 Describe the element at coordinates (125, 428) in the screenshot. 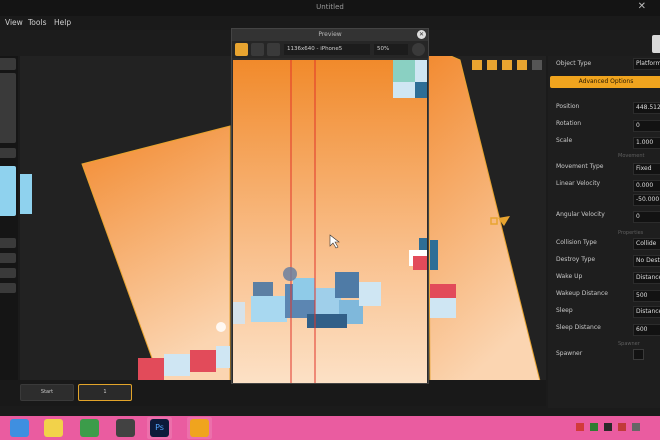

I see `car-icon` at that location.